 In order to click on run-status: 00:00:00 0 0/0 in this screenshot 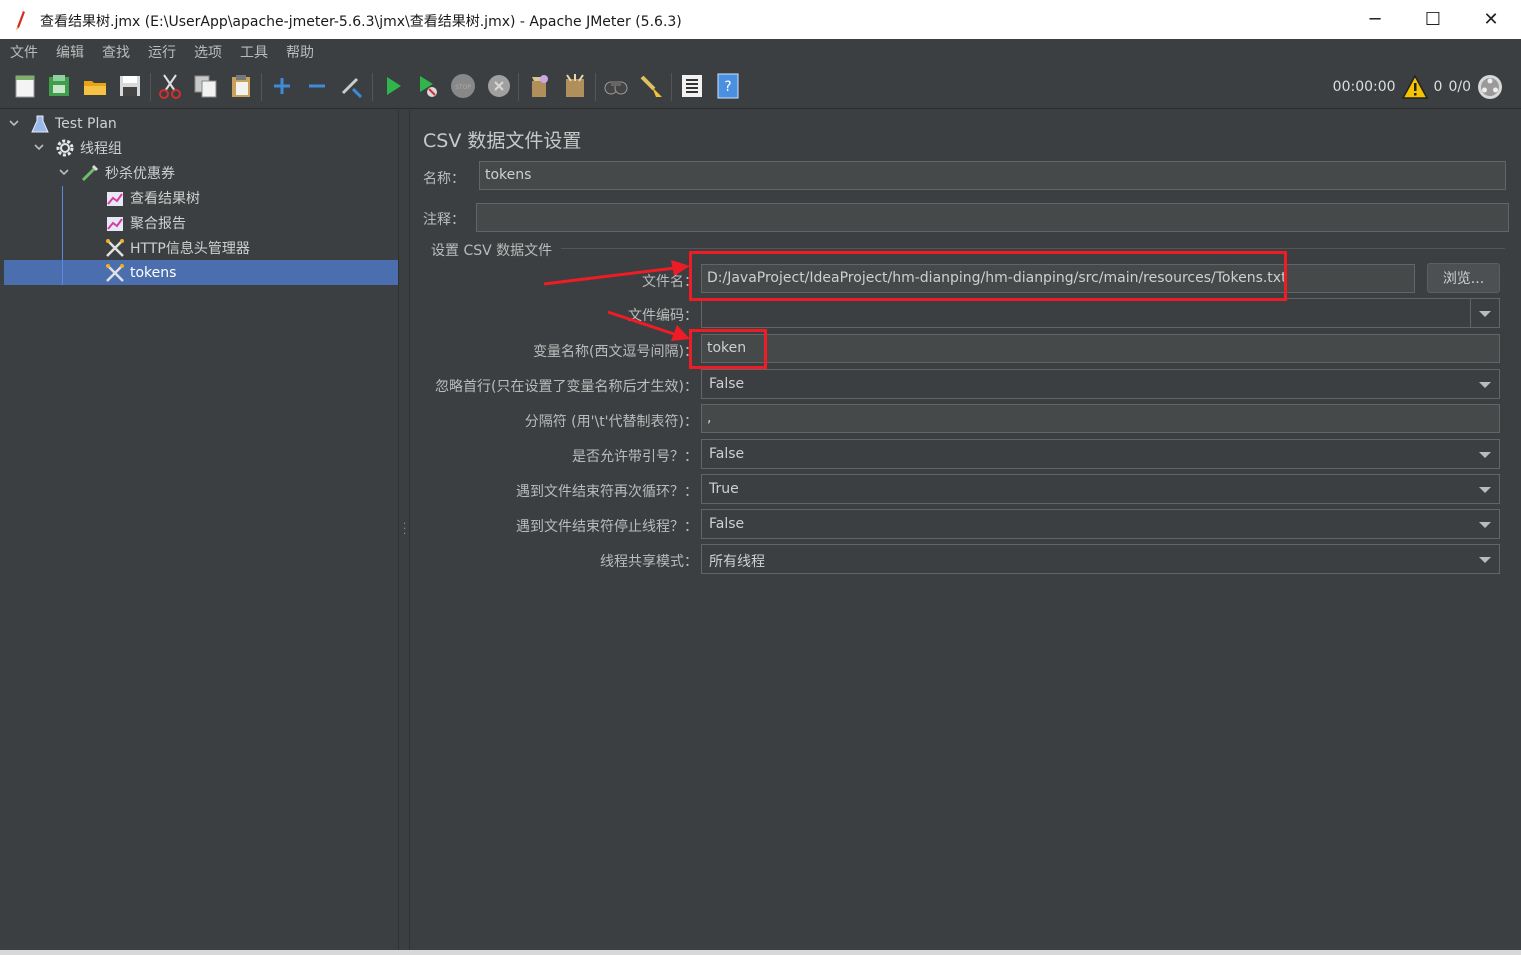, I will do `click(1418, 87)`.